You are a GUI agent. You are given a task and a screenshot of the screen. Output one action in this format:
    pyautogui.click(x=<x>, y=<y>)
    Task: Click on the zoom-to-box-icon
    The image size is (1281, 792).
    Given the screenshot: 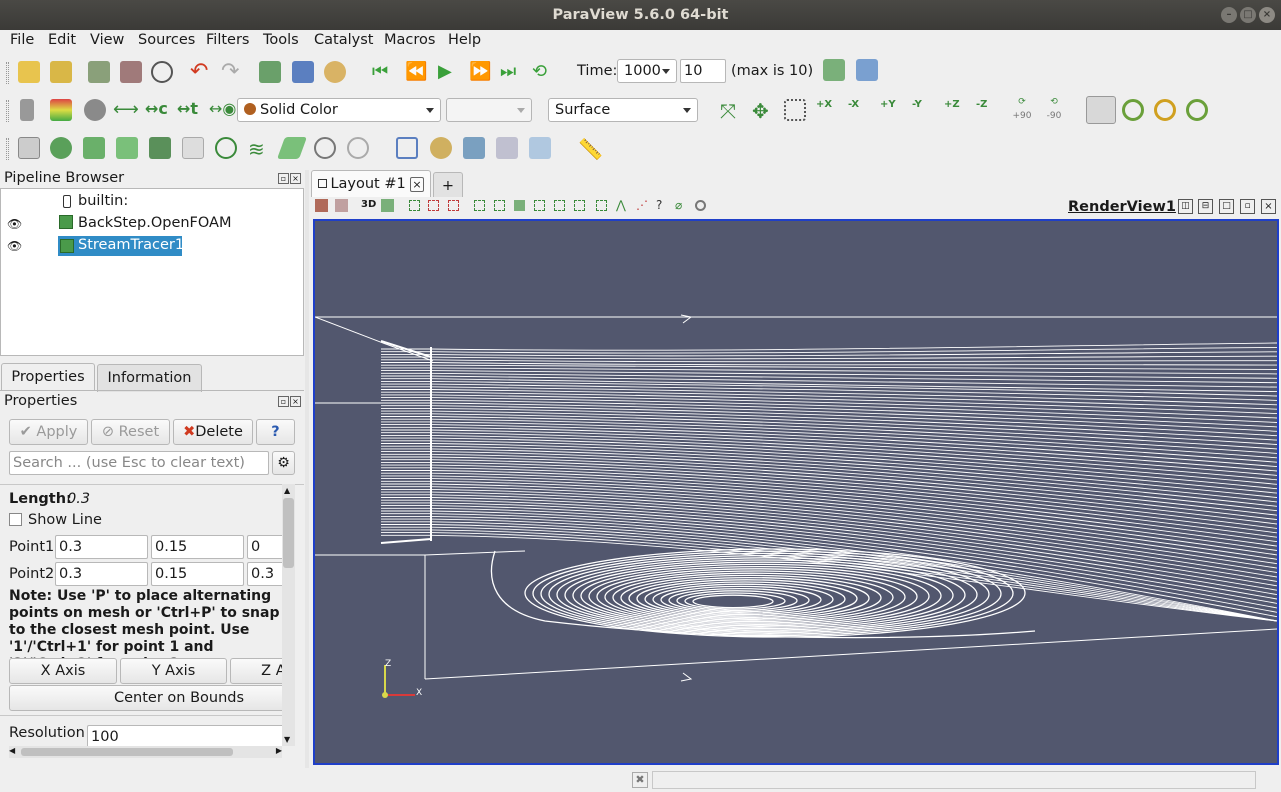 What is the action you would take?
    pyautogui.click(x=795, y=110)
    